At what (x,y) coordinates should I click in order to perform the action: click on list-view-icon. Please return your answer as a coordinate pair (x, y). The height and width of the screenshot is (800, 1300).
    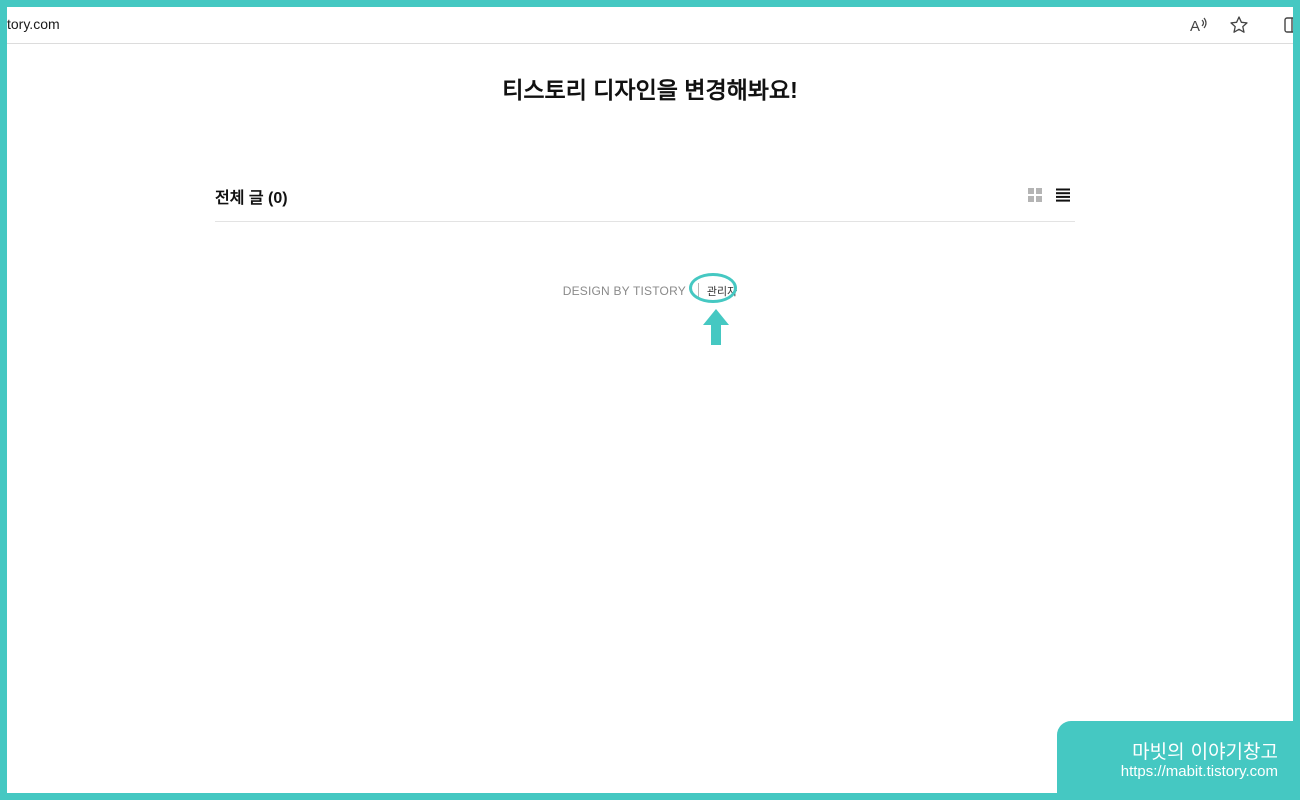
    Looking at the image, I should click on (1063, 195).